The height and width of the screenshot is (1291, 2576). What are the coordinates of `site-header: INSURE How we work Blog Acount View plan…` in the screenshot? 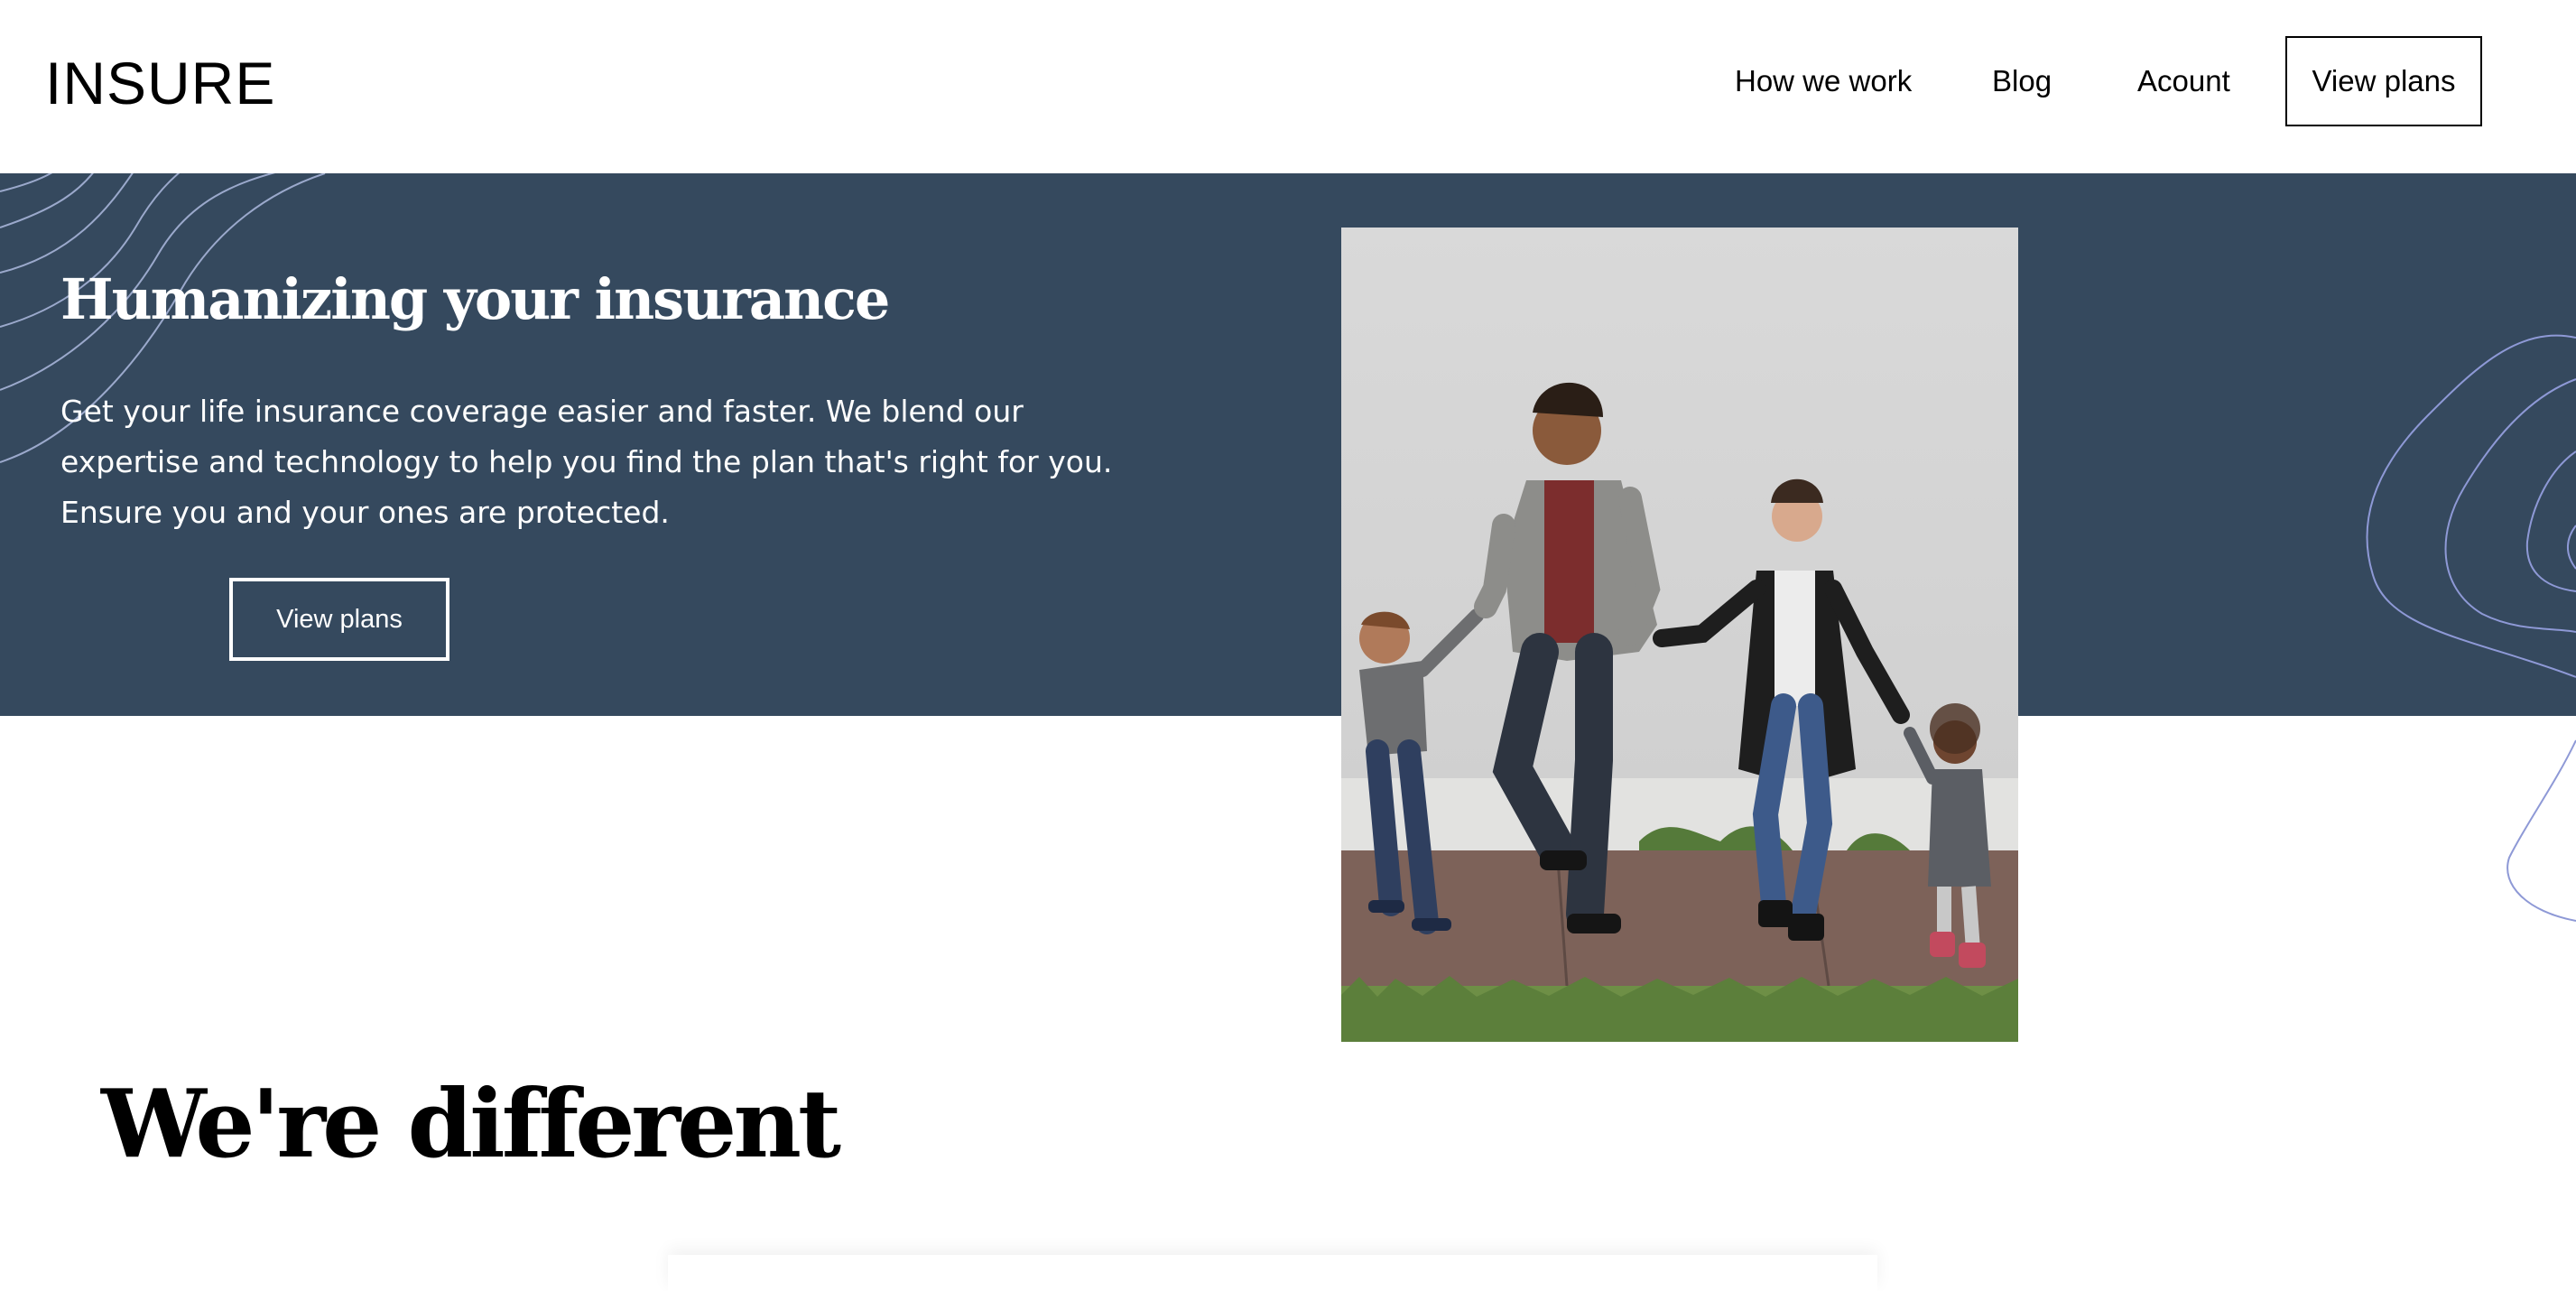 It's located at (1288, 86).